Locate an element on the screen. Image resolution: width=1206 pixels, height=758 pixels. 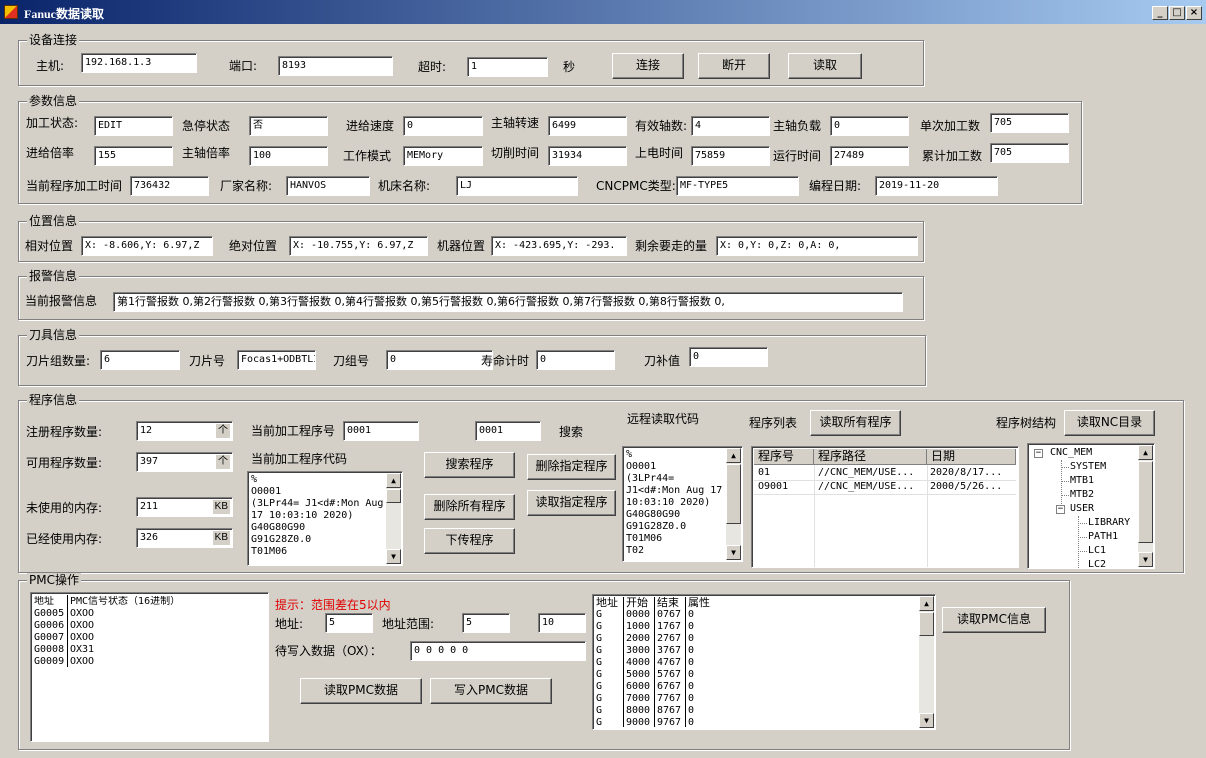
delete-program-button: 删除指定程序 is located at coordinates (571, 467).